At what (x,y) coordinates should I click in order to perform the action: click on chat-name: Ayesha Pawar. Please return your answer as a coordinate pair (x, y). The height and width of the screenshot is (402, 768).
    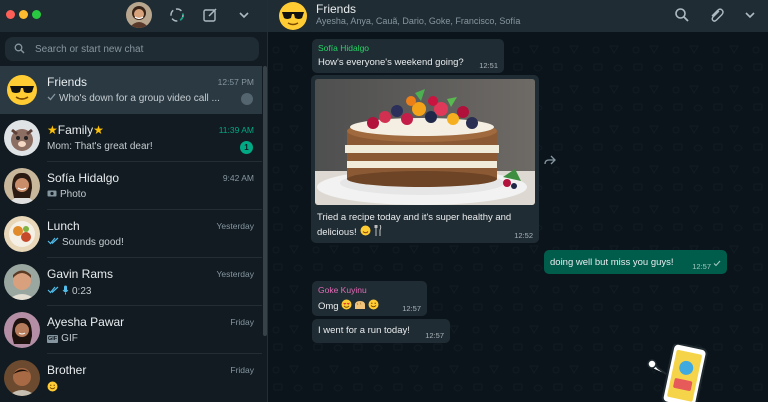
    Looking at the image, I should click on (86, 322).